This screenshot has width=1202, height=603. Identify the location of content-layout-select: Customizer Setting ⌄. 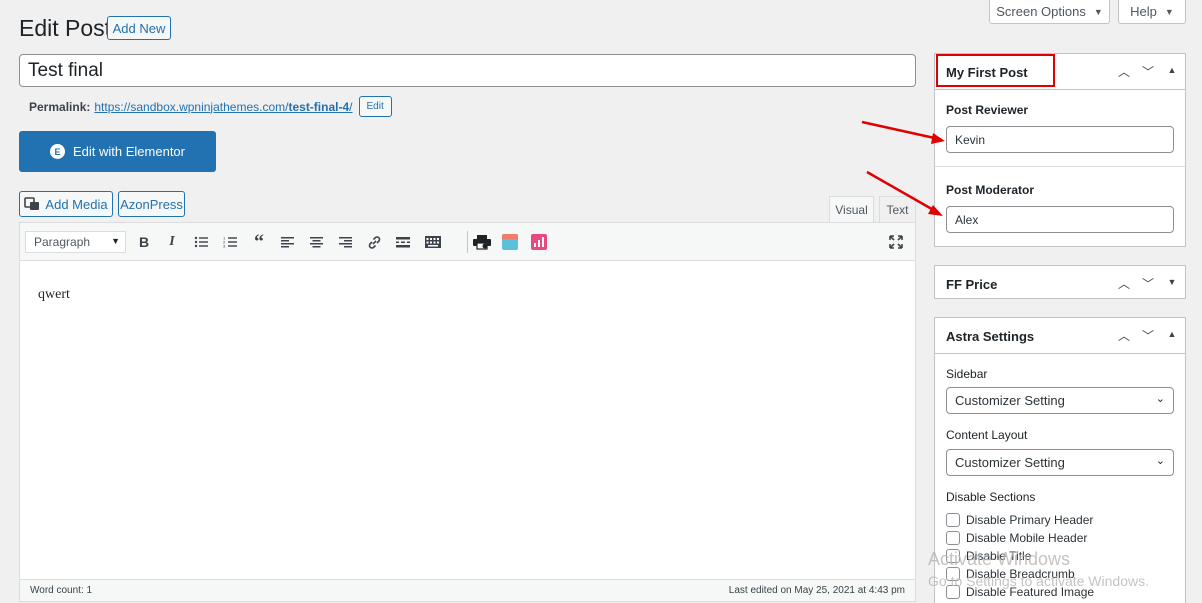
(1060, 462).